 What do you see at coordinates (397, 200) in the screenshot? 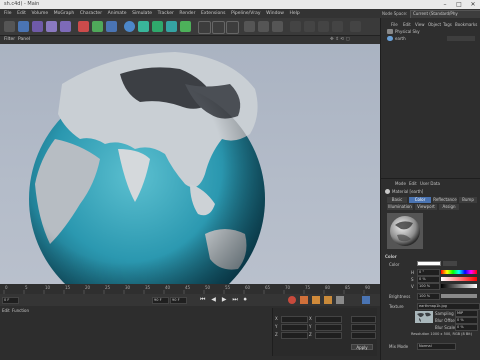
I see `tab-basic: Basic` at bounding box center [397, 200].